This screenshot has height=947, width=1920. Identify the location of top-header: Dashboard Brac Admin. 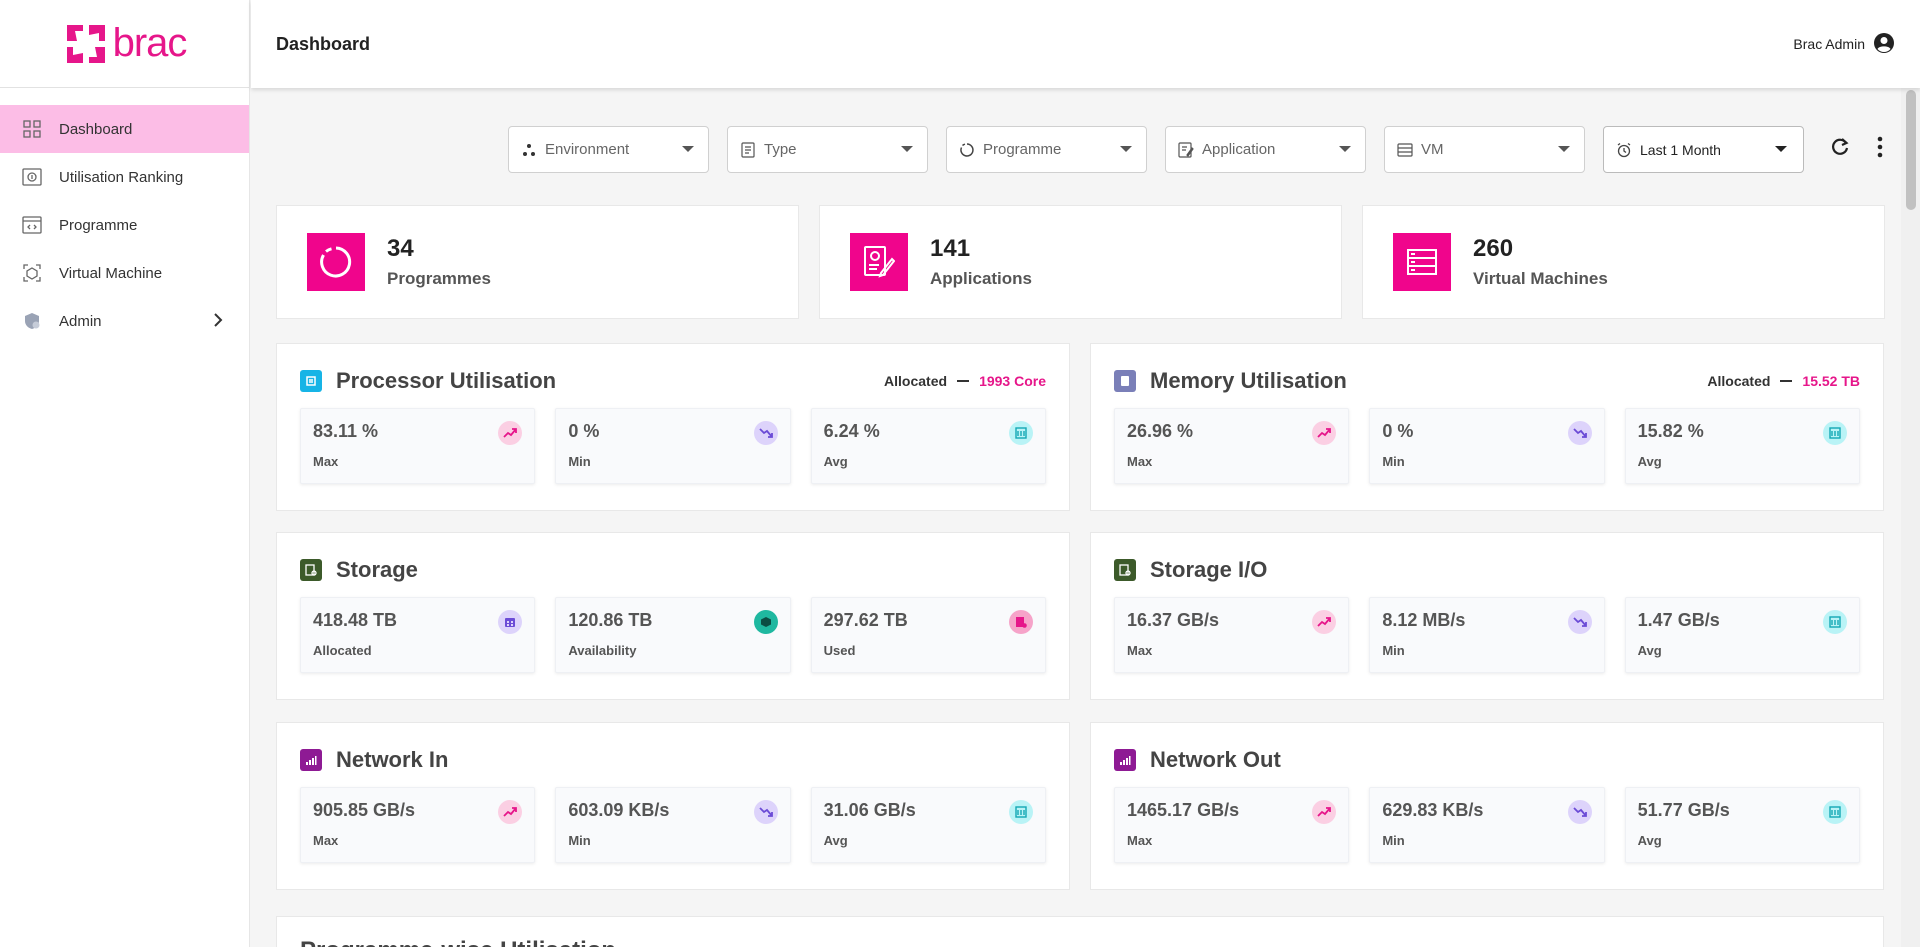
(1085, 44).